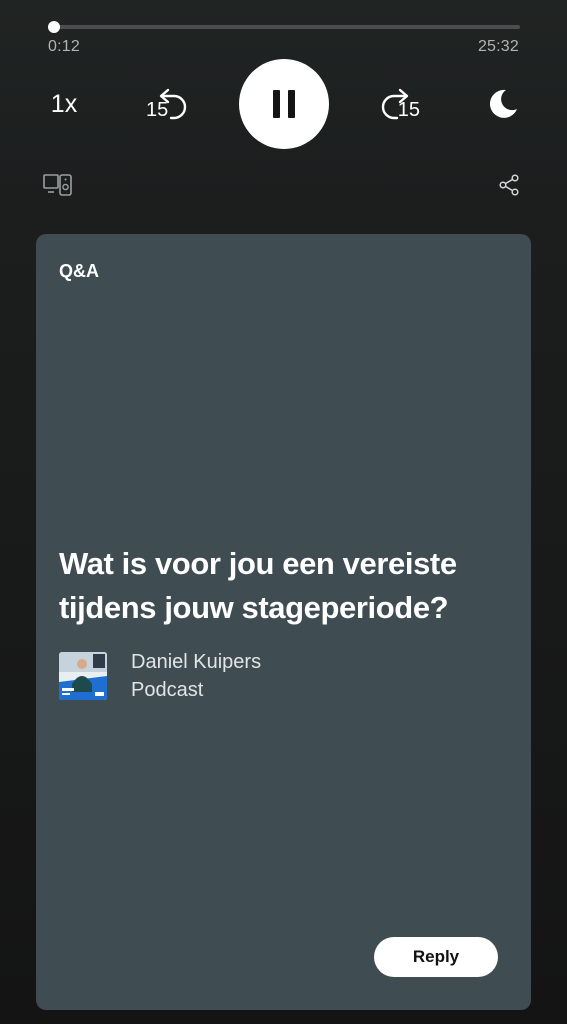 This screenshot has height=1024, width=567. Describe the element at coordinates (408, 110) in the screenshot. I see `skip-forward-seconds: 15` at that location.